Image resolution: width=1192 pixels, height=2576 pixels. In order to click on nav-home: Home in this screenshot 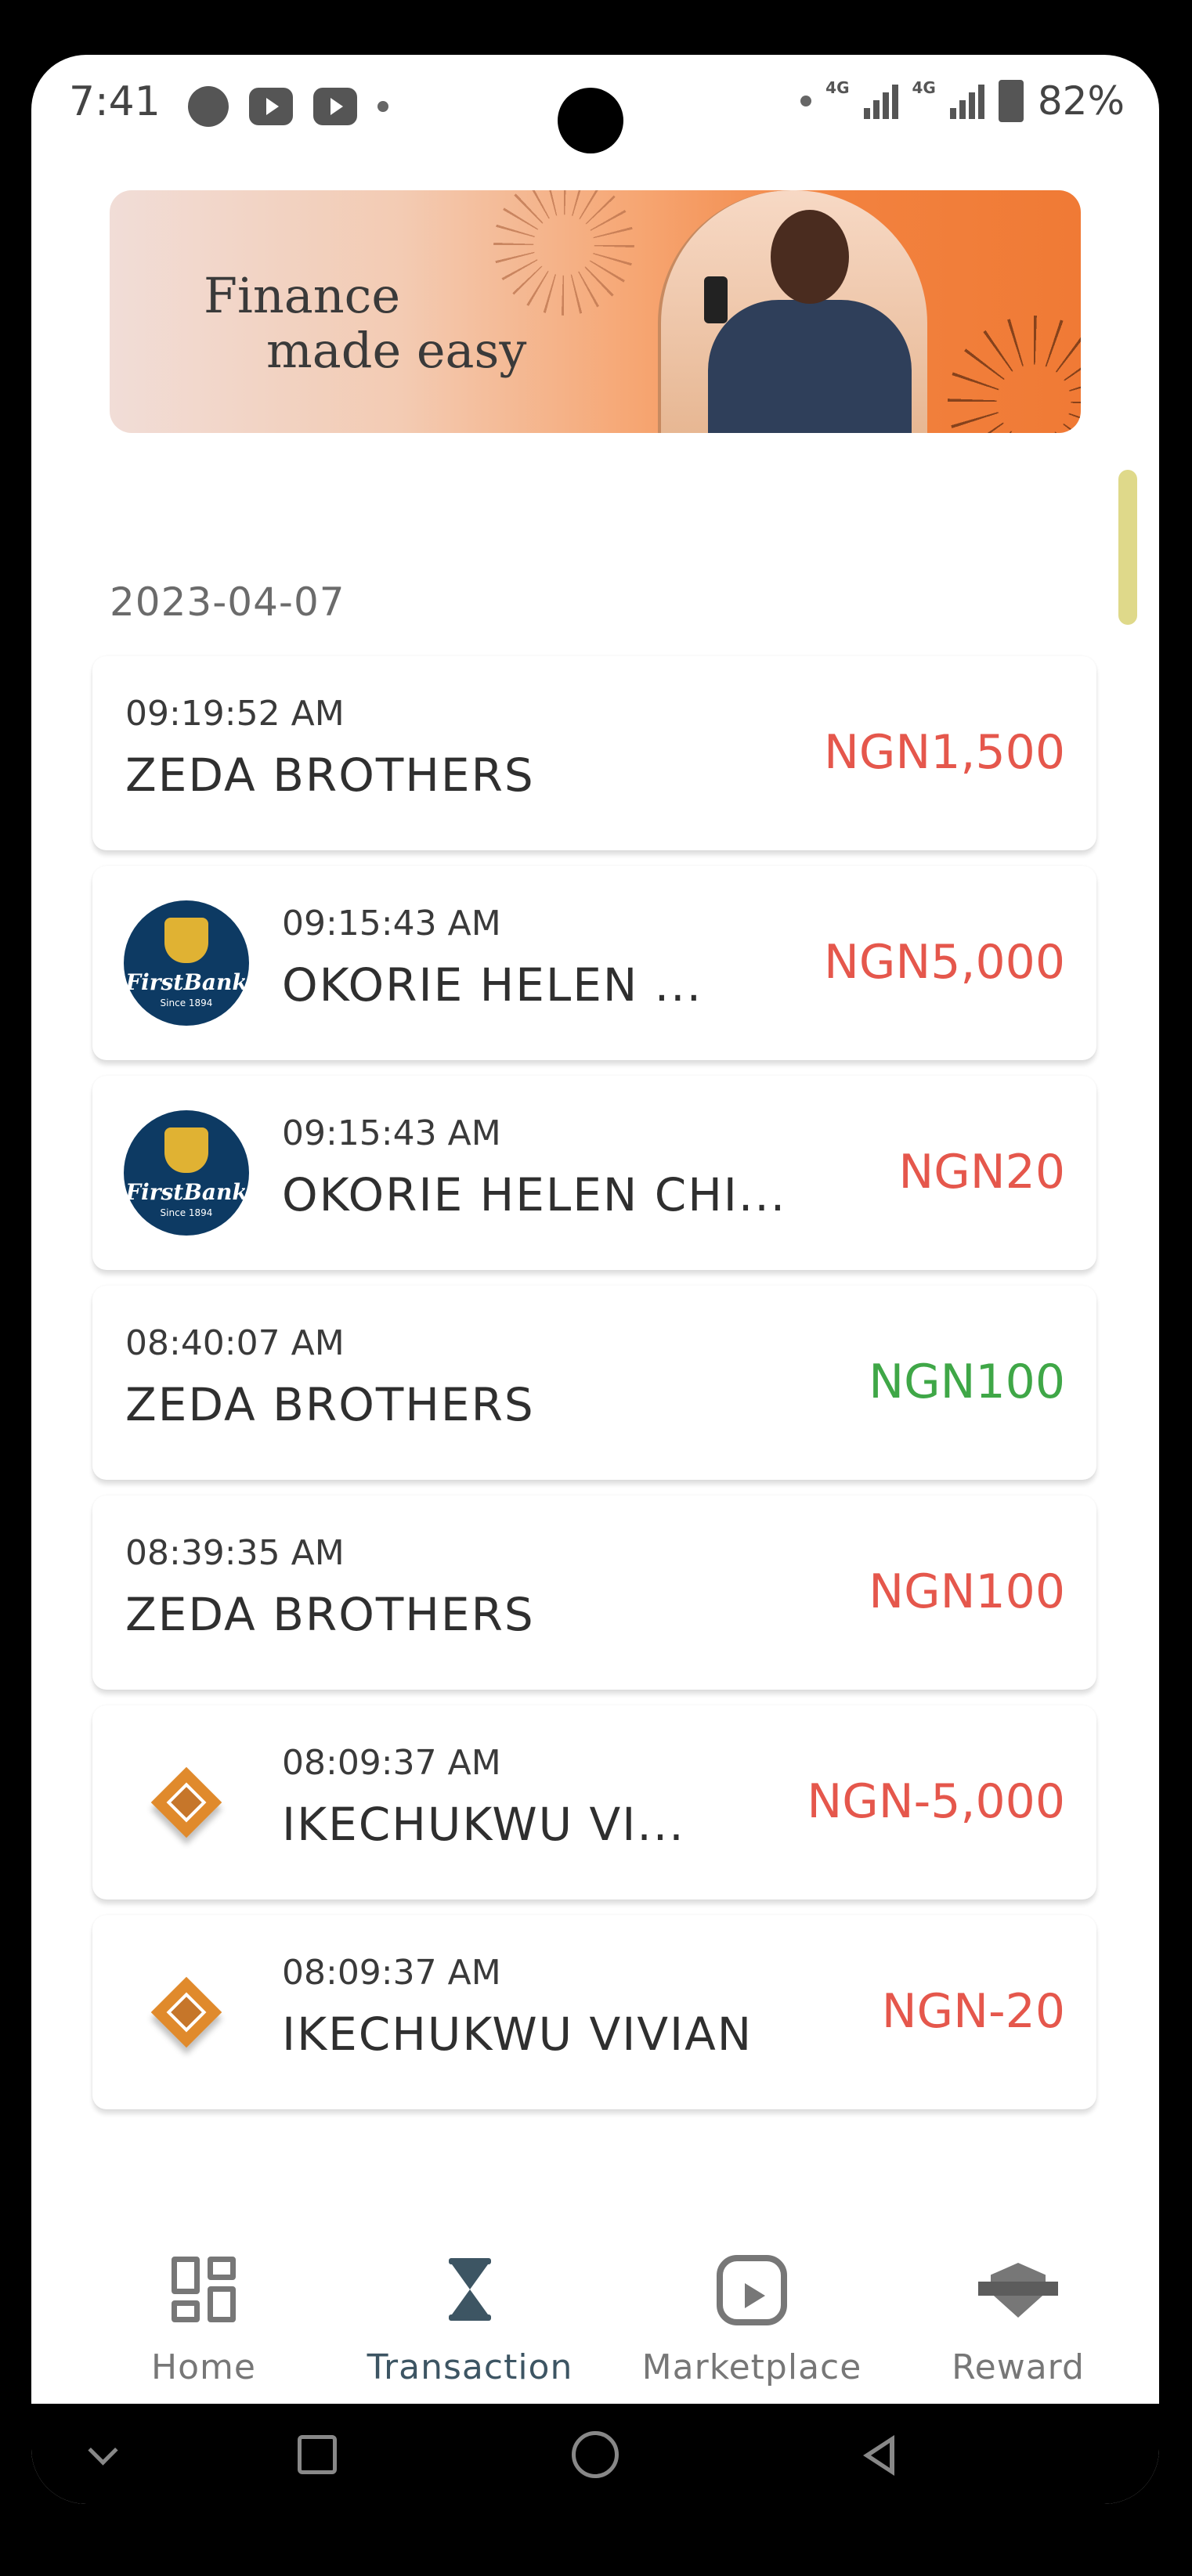, I will do `click(204, 2321)`.